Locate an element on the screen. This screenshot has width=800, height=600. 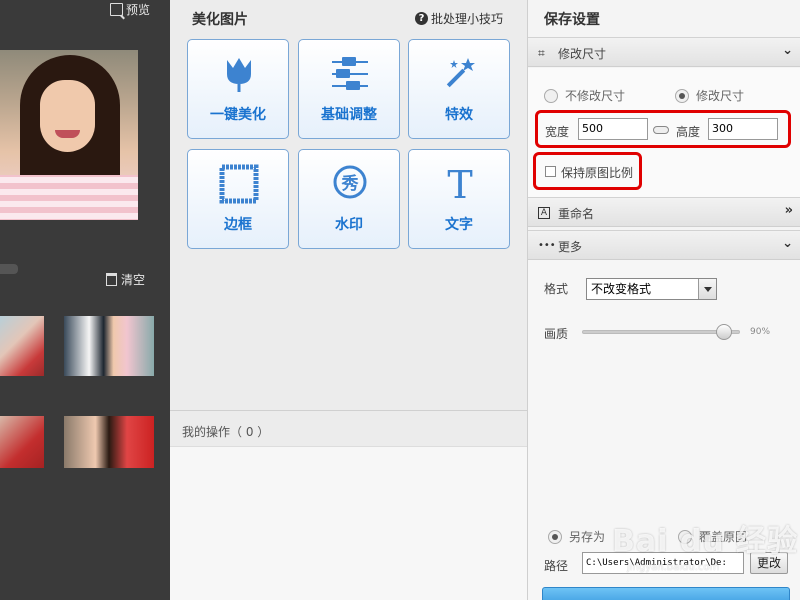
stamp-icon: 秀 is located at coordinates (350, 182).